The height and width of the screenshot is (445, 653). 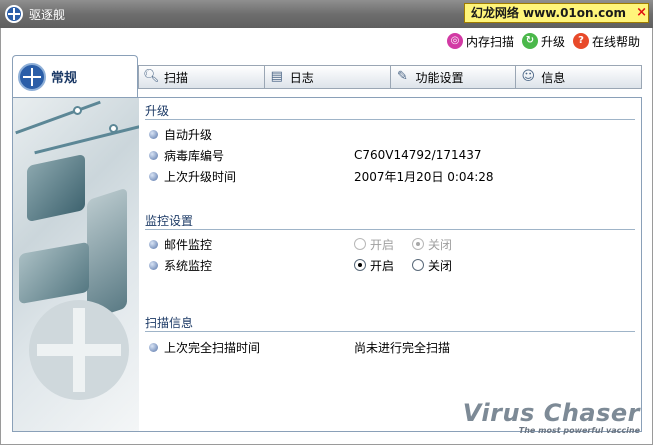 I want to click on tab-strip: 🔍︎ 扫描 ▤ 日志 ✎ 功能设置 ☺ 信息, so click(x=390, y=77).